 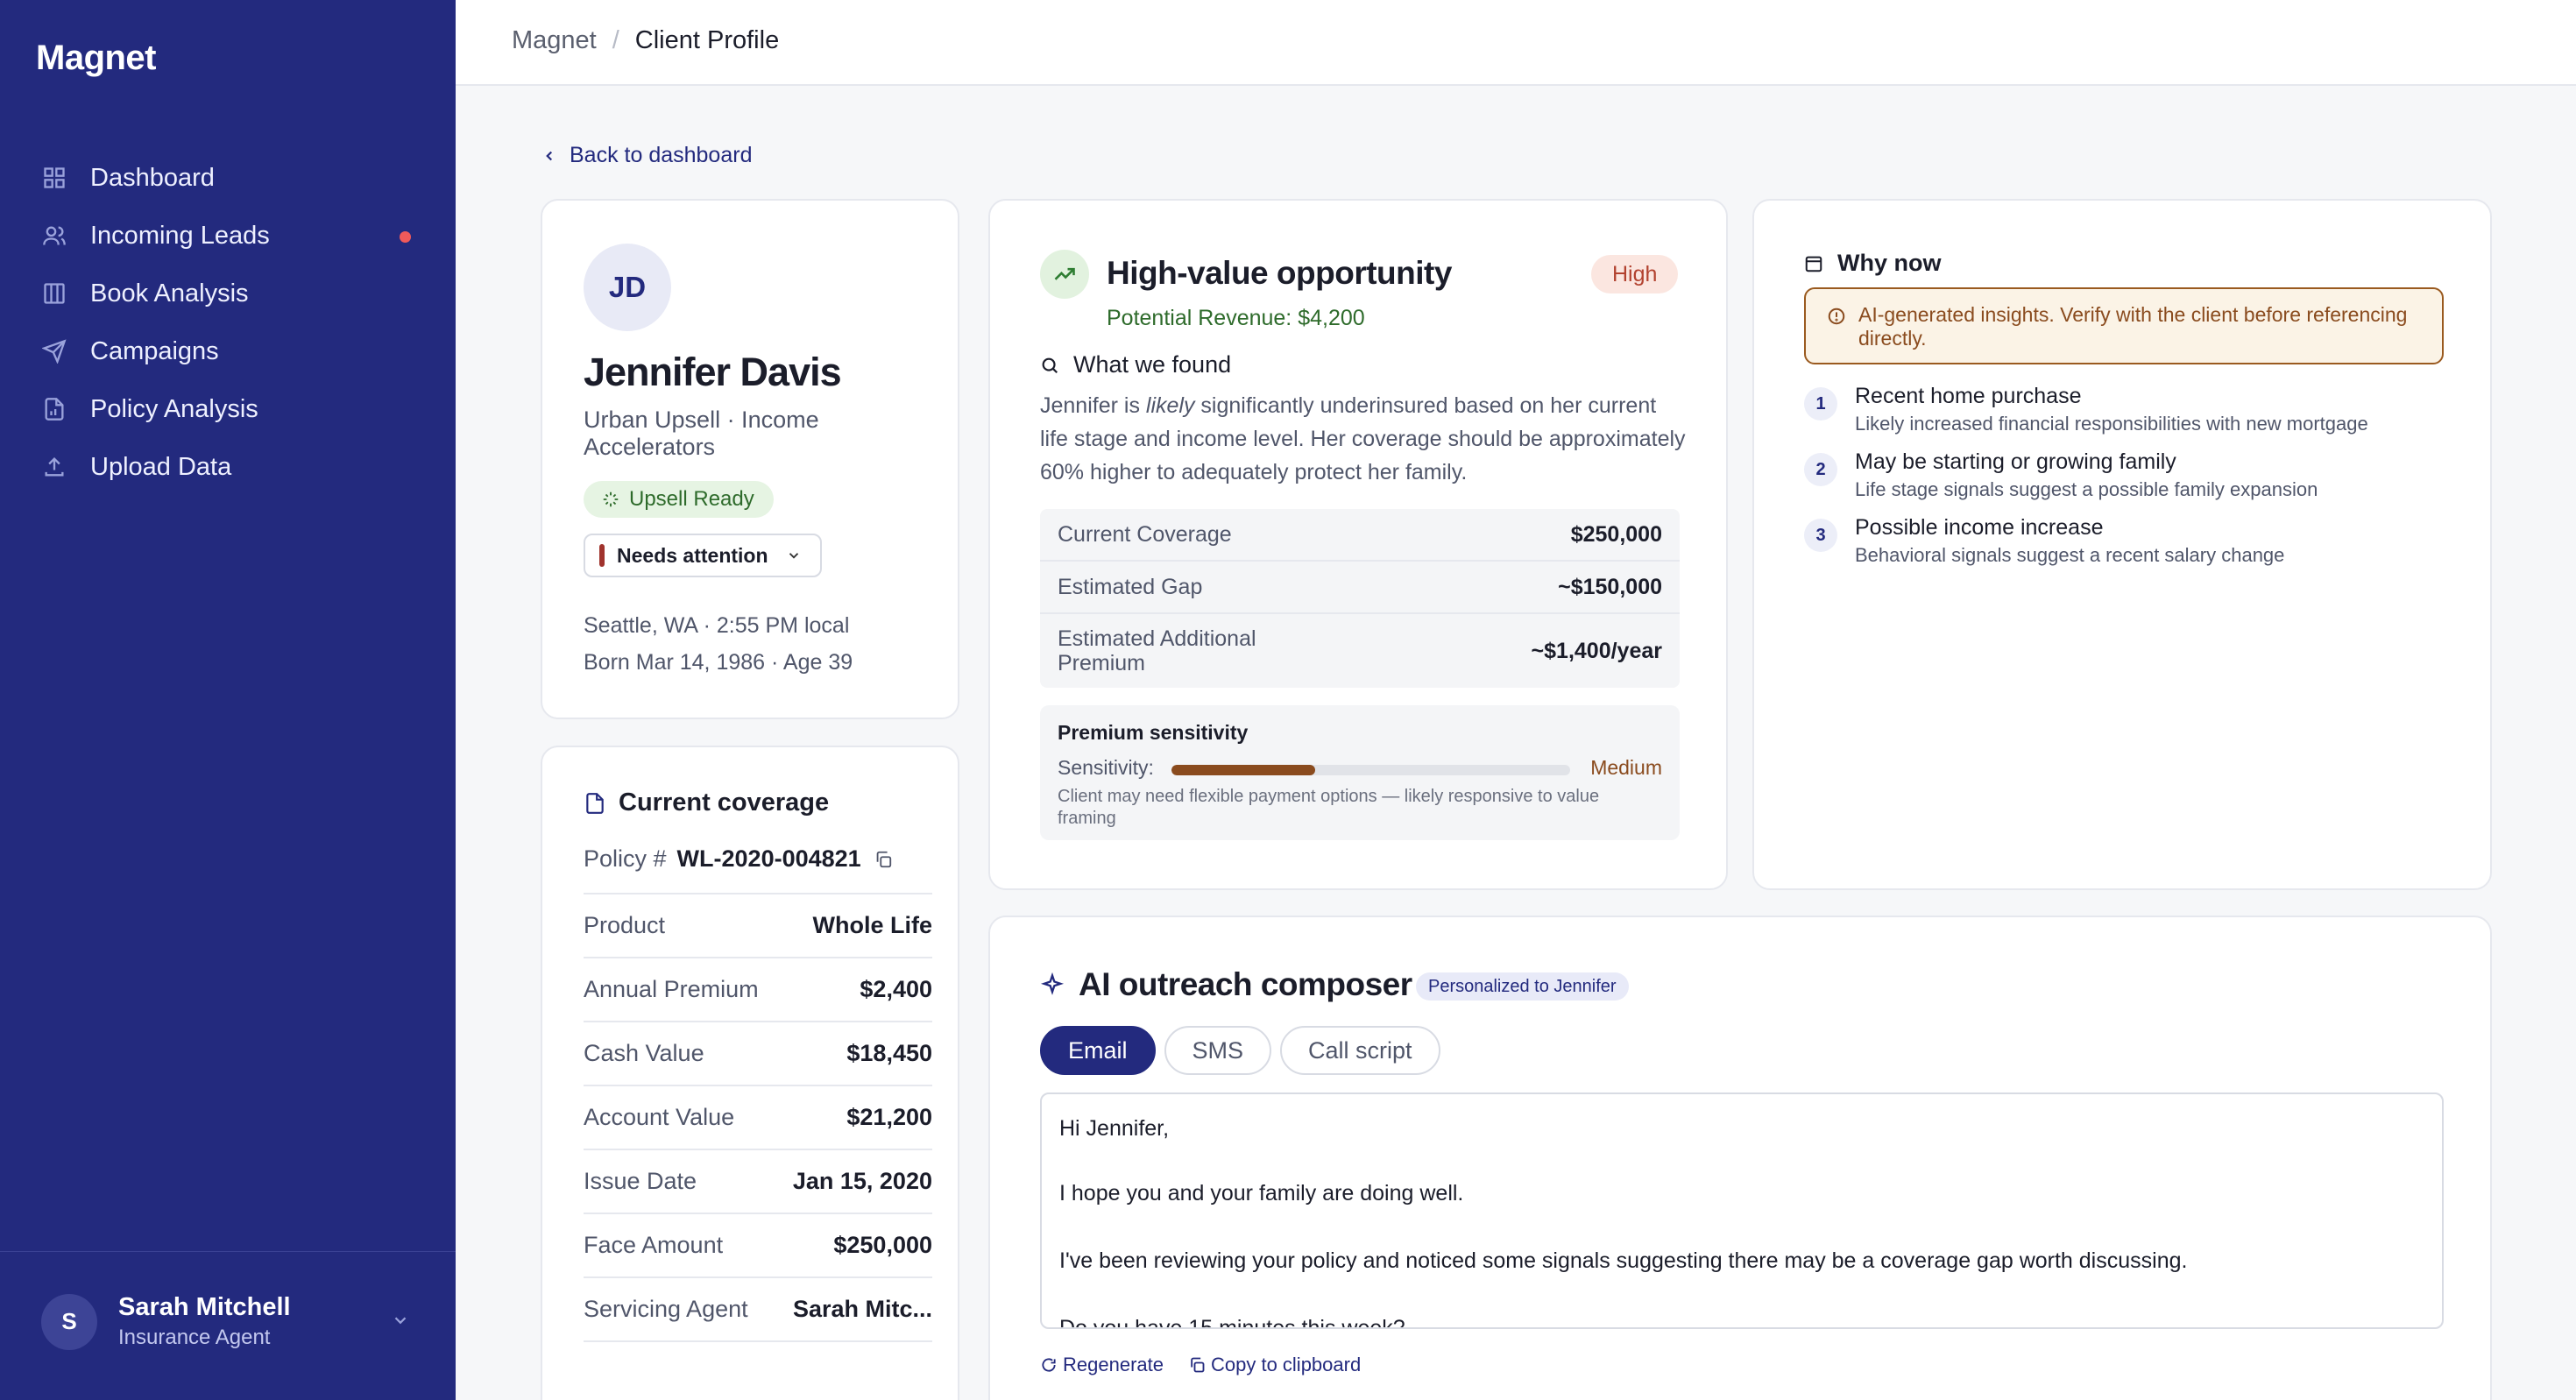 I want to click on client-location: Seattle, WA · 2:55 PM local, so click(x=717, y=625).